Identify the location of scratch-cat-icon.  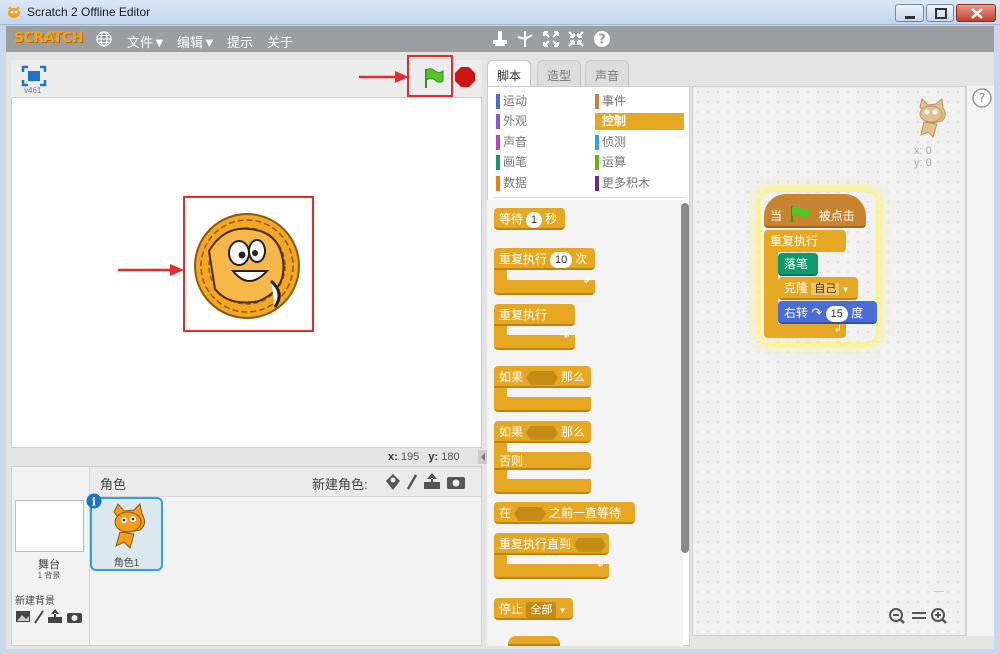
(14, 12).